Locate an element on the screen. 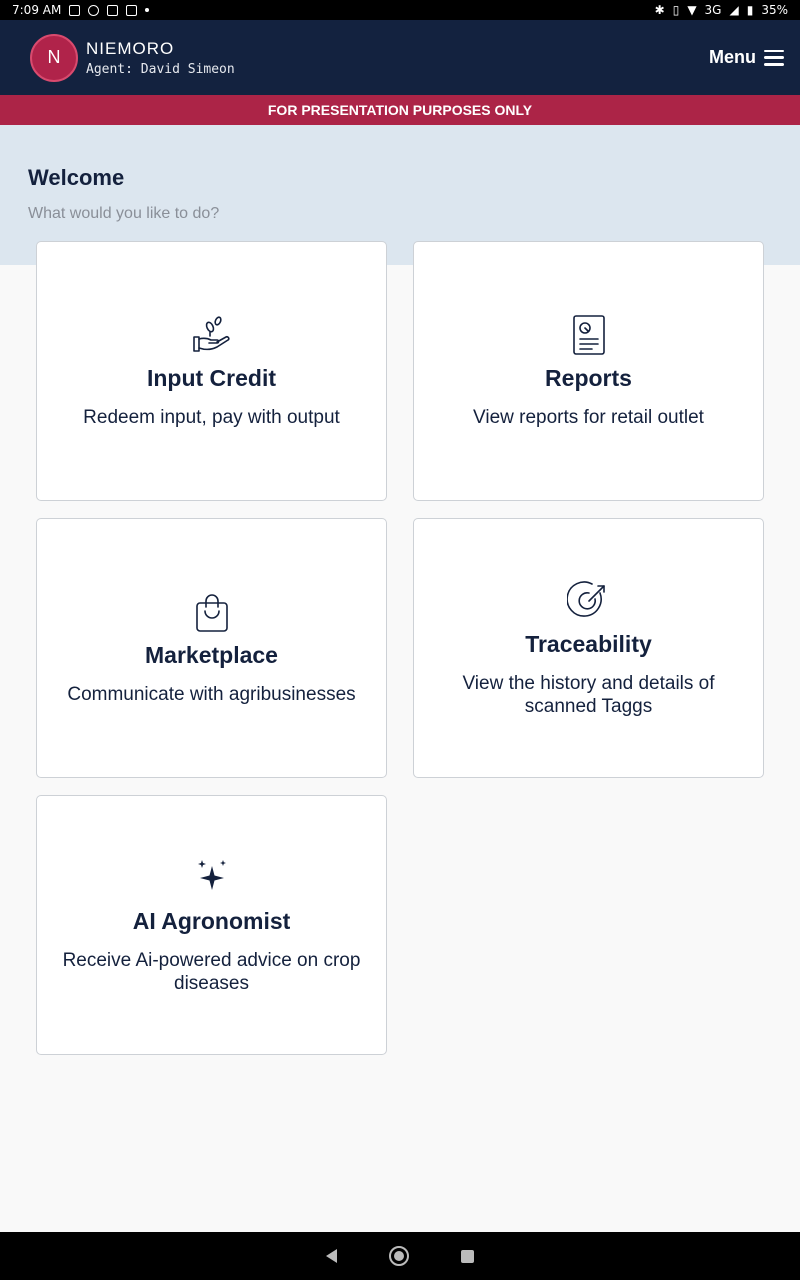 The image size is (800, 1280). status-bar: 7:09 AM ✱ ▯ ▼ 3G ◢ ▮ 35% is located at coordinates (400, 10).